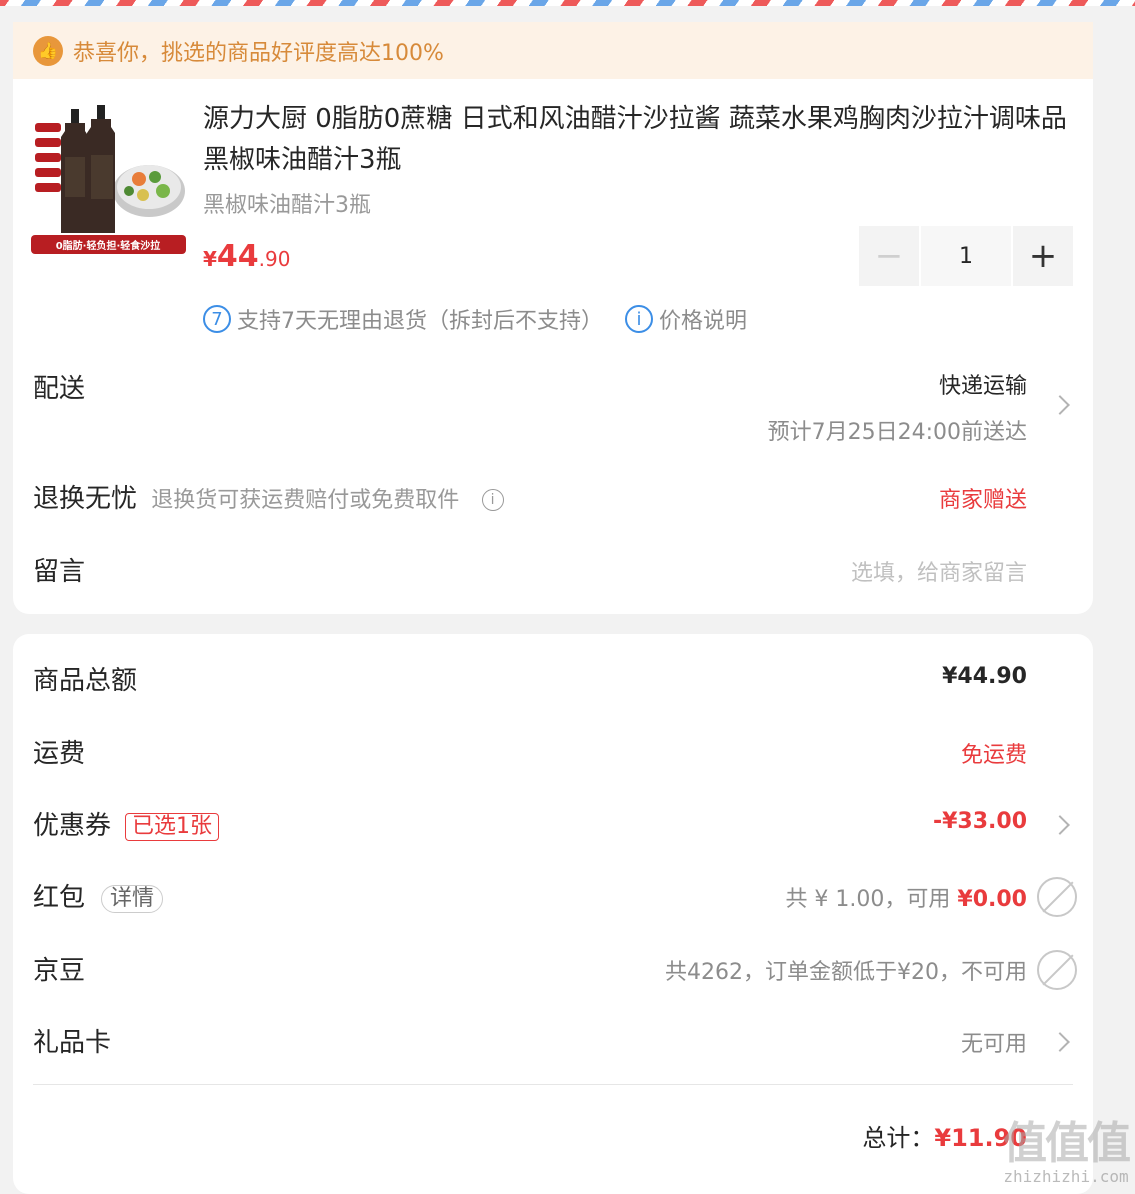  I want to click on red-packet-row: 红包 详情 共 ¥ 1.00，可用 ¥0.00, so click(553, 897).